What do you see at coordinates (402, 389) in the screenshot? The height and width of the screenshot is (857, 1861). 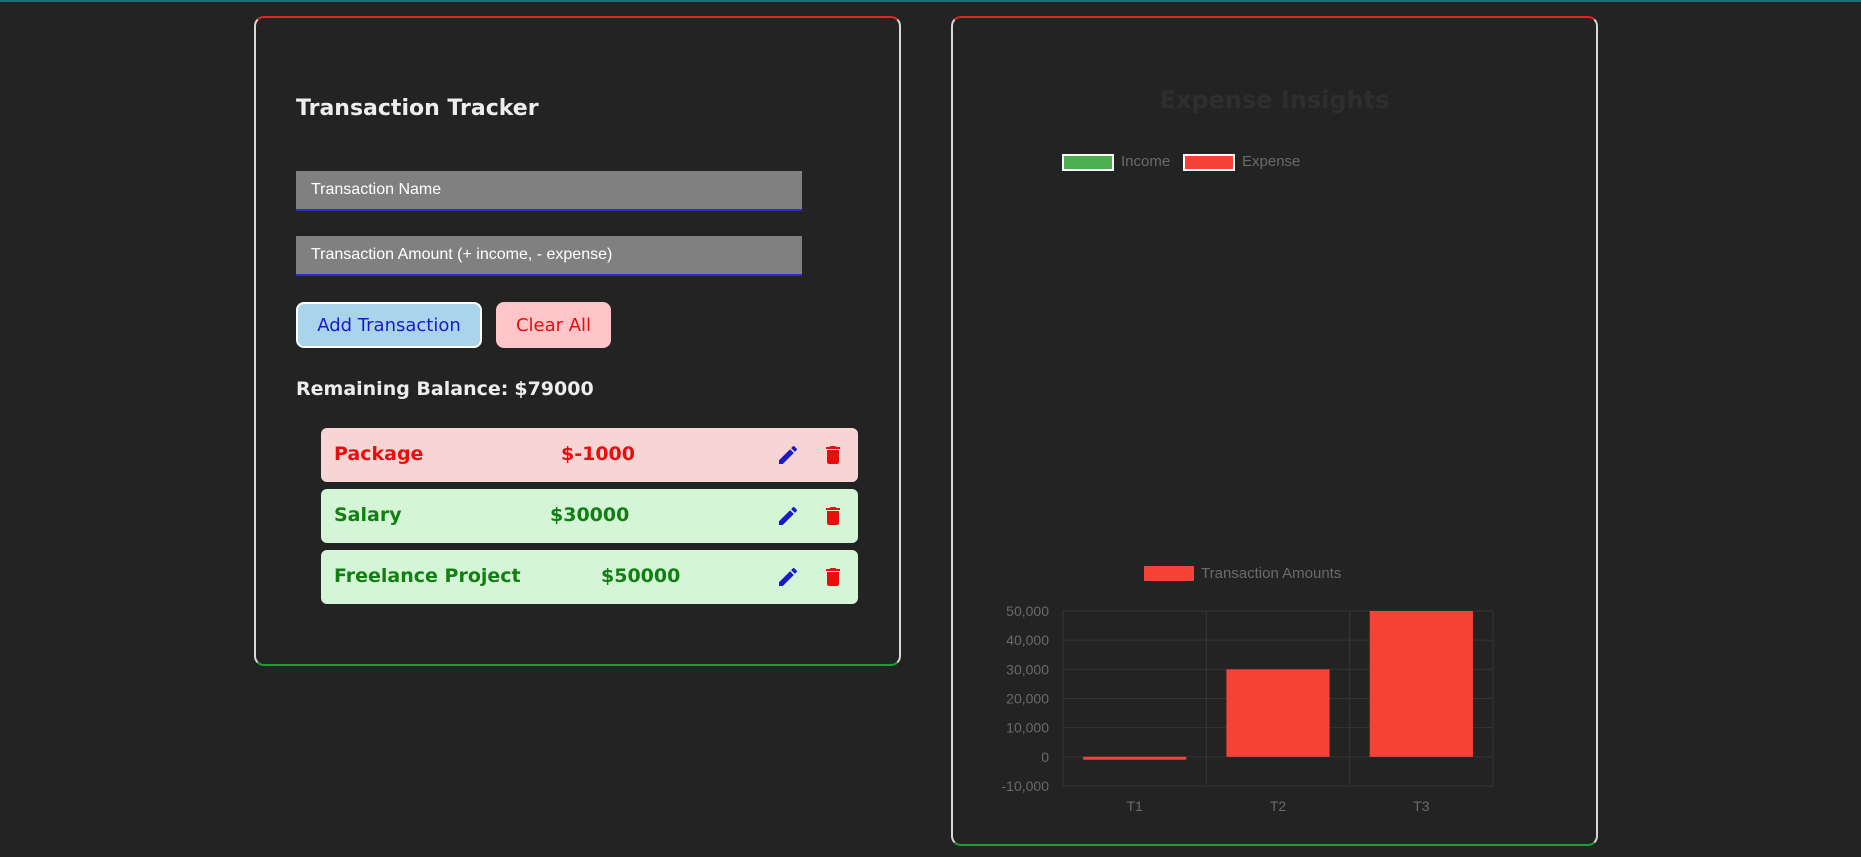 I see `balance-label: Remaining Balance:` at bounding box center [402, 389].